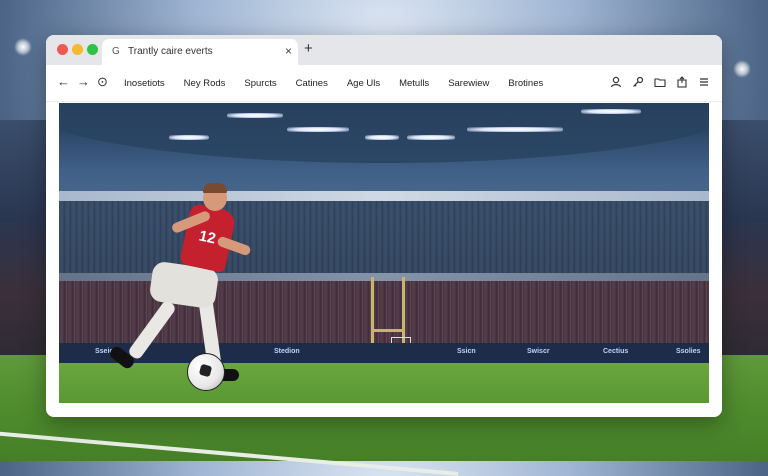  What do you see at coordinates (260, 83) in the screenshot?
I see `nav-item: Spurcts` at bounding box center [260, 83].